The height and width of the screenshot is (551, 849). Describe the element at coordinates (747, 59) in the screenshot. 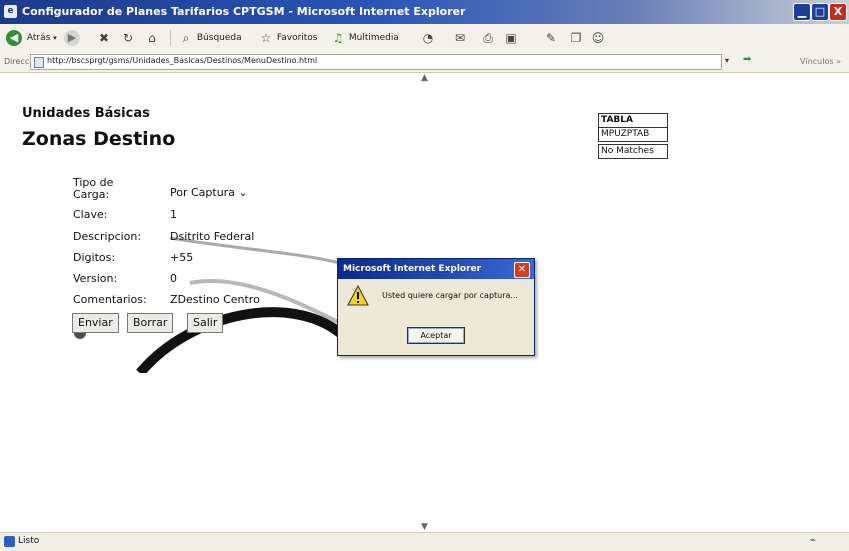

I see `go-arrow-icon: ➡` at that location.